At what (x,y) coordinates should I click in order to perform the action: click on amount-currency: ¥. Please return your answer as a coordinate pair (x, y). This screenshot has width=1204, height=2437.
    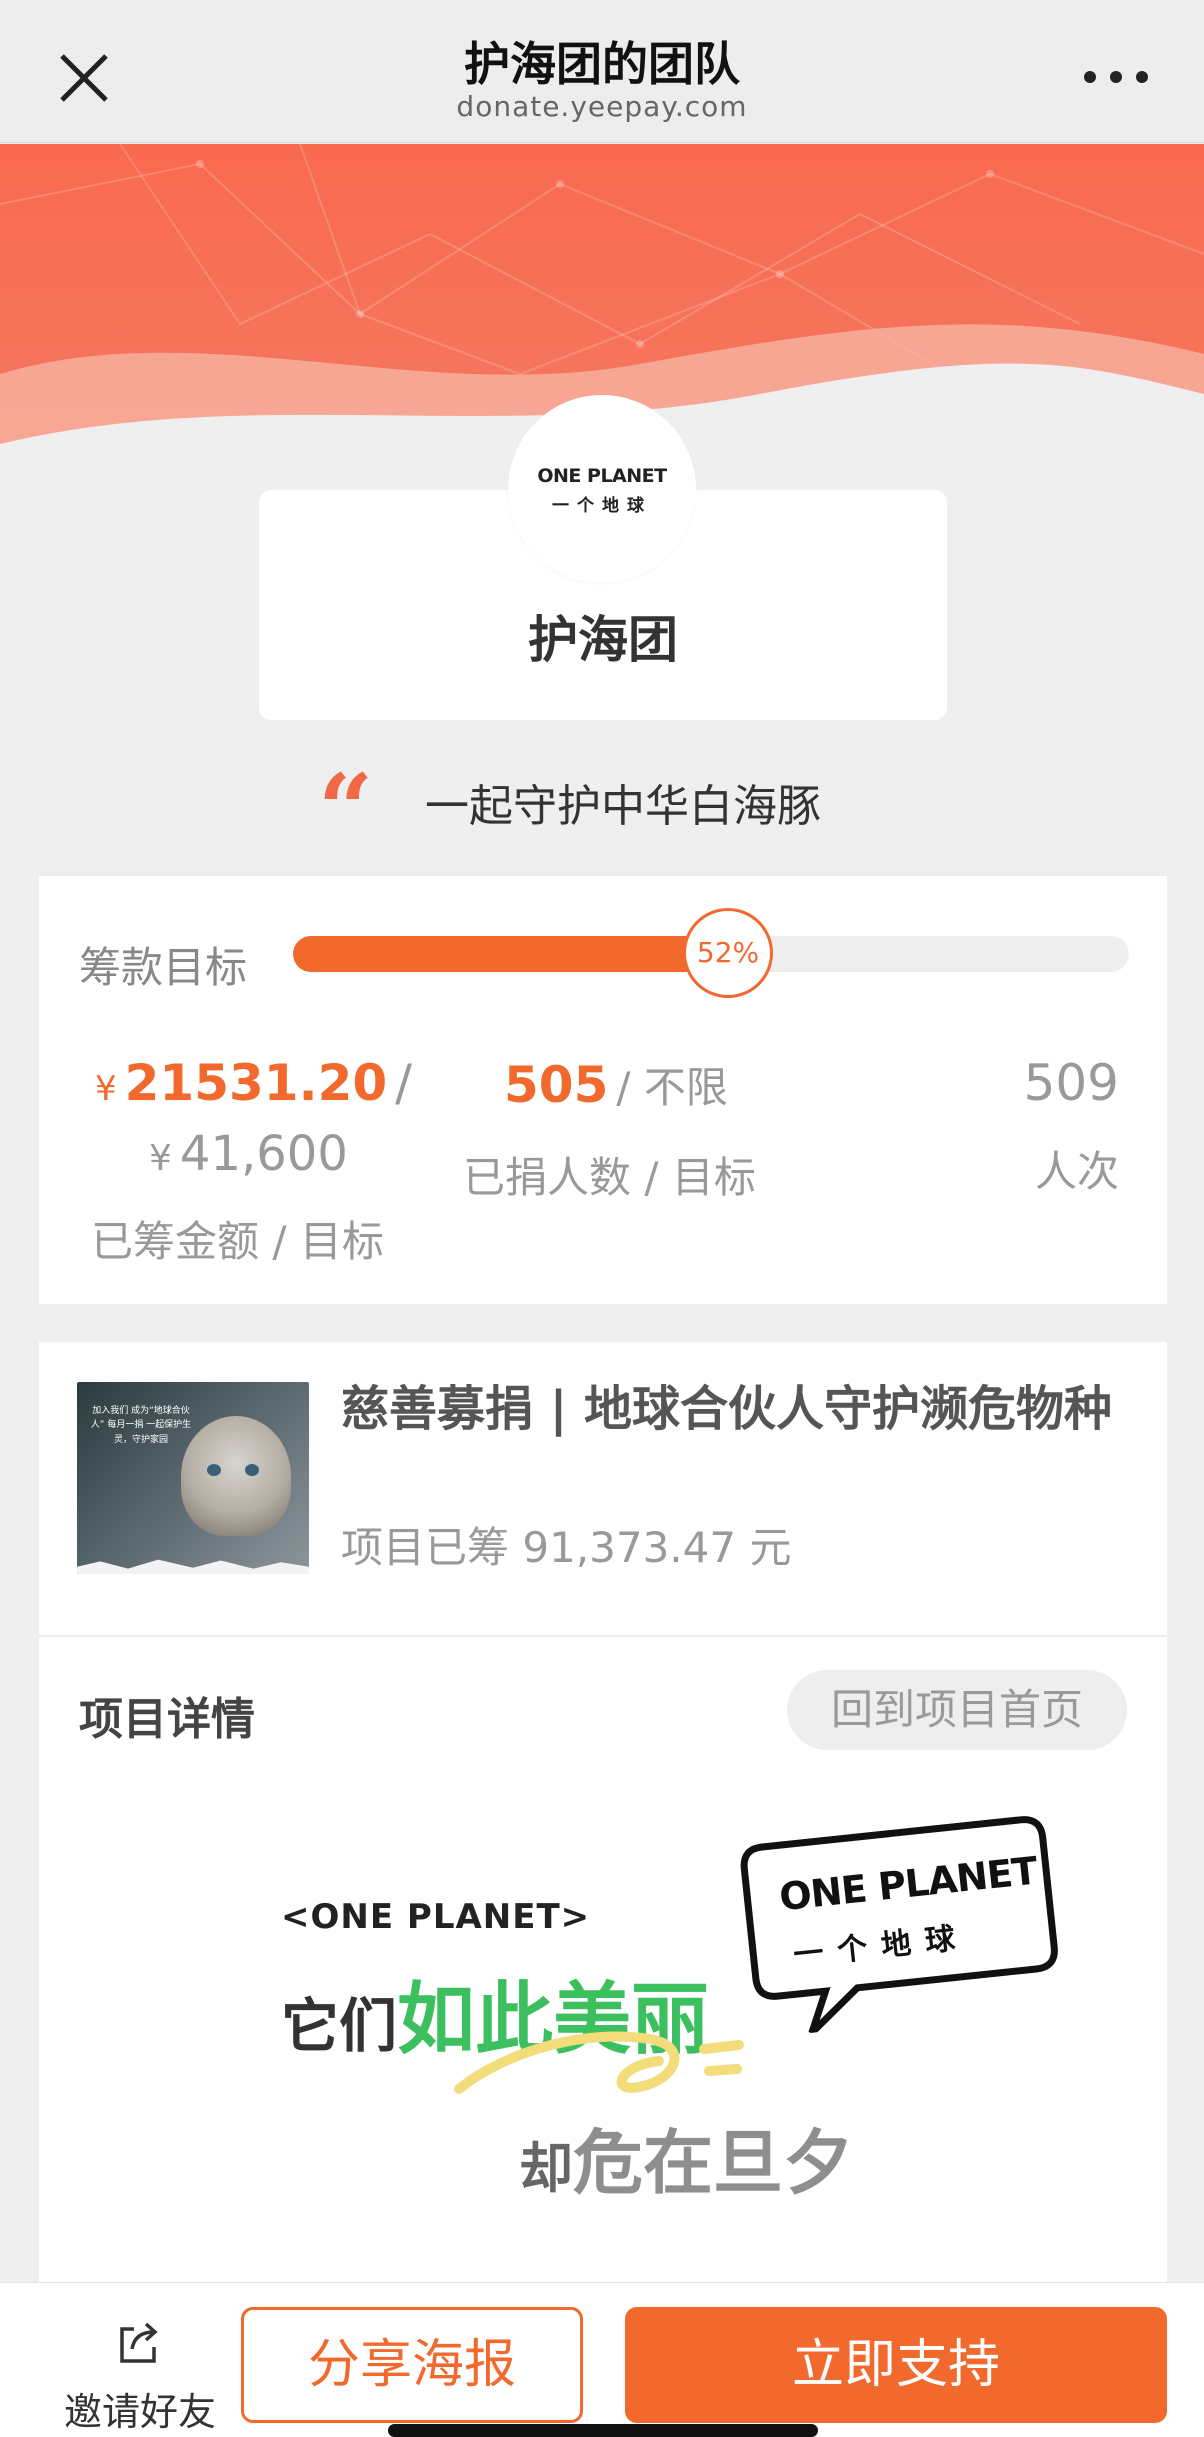
    Looking at the image, I should click on (106, 1089).